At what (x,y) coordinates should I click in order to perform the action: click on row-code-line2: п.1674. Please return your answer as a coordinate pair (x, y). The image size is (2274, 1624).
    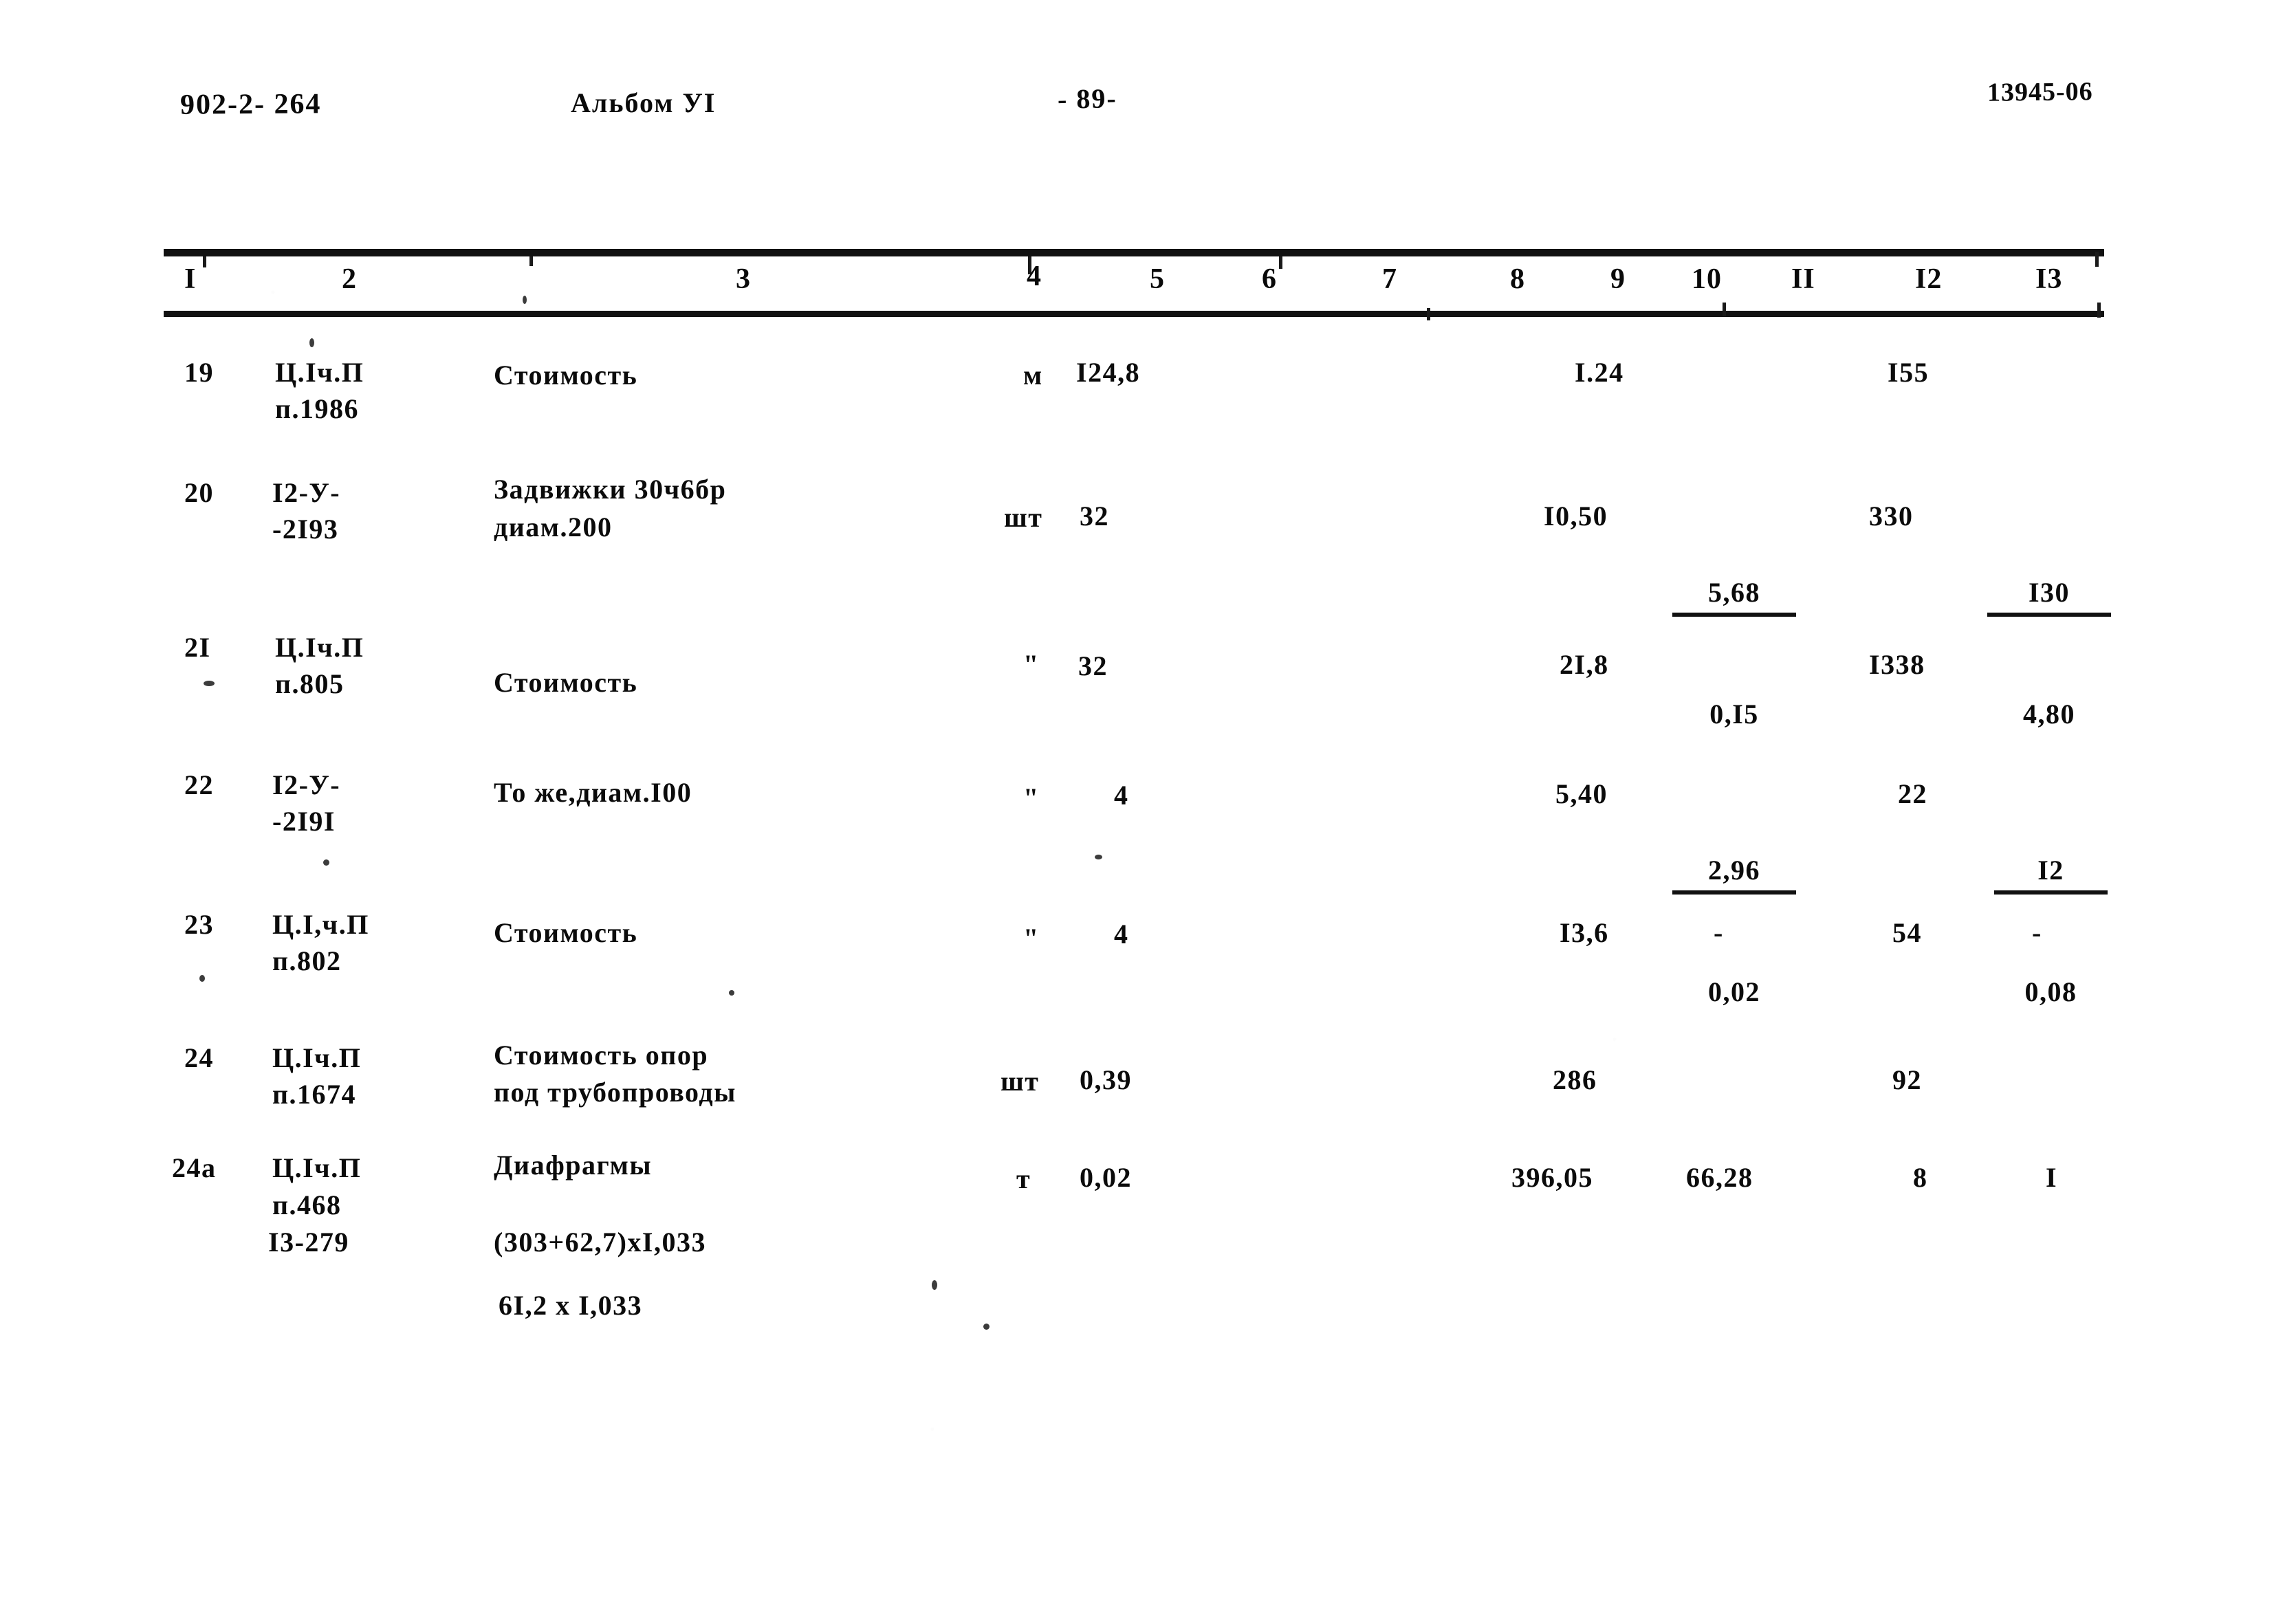
    Looking at the image, I should click on (314, 1094).